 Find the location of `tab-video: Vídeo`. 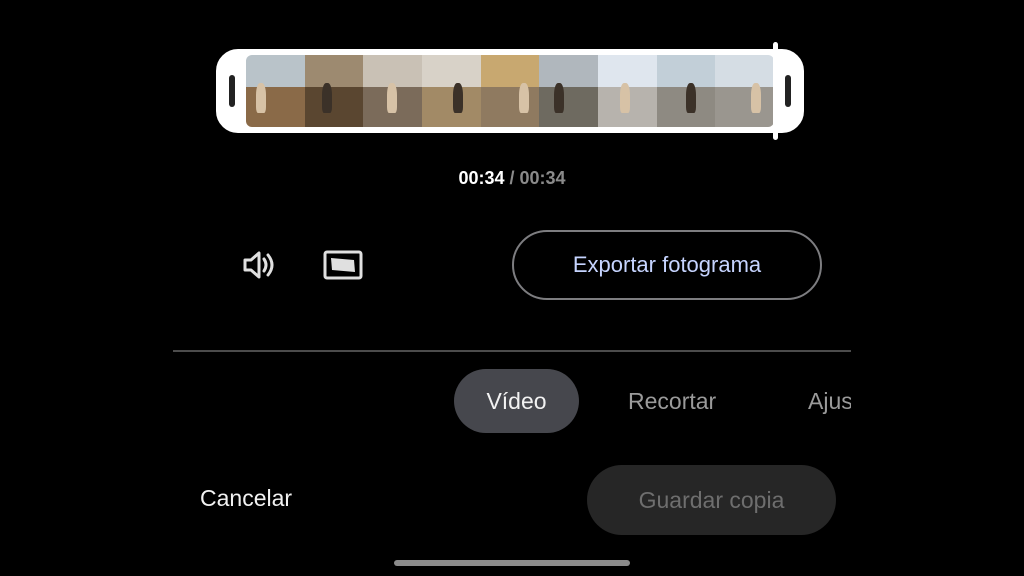

tab-video: Vídeo is located at coordinates (516, 401).